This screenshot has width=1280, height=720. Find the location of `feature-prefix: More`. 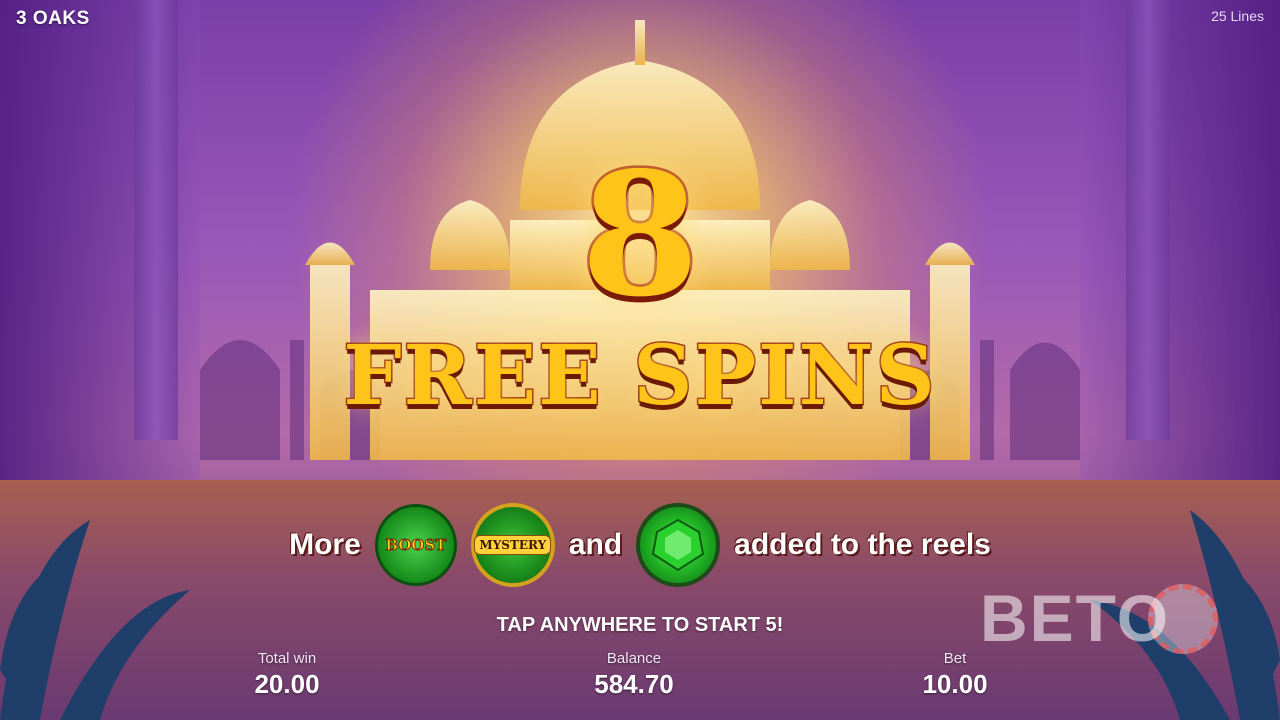

feature-prefix: More is located at coordinates (325, 544).